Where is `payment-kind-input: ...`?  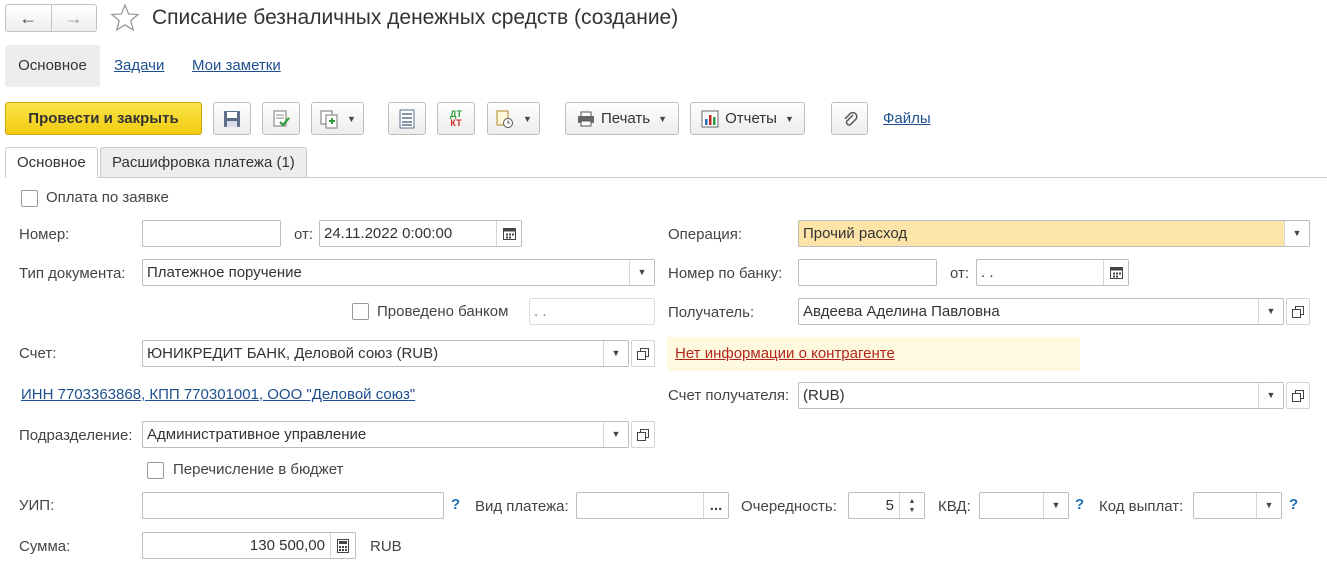
payment-kind-input: ... is located at coordinates (652, 505).